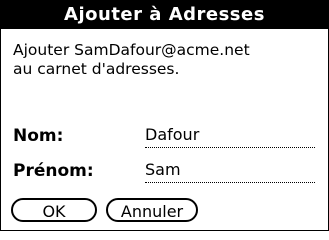 The height and width of the screenshot is (240, 329). What do you see at coordinates (131, 50) in the screenshot?
I see `message-line-1: Ajouter SamDafour@acme.net` at bounding box center [131, 50].